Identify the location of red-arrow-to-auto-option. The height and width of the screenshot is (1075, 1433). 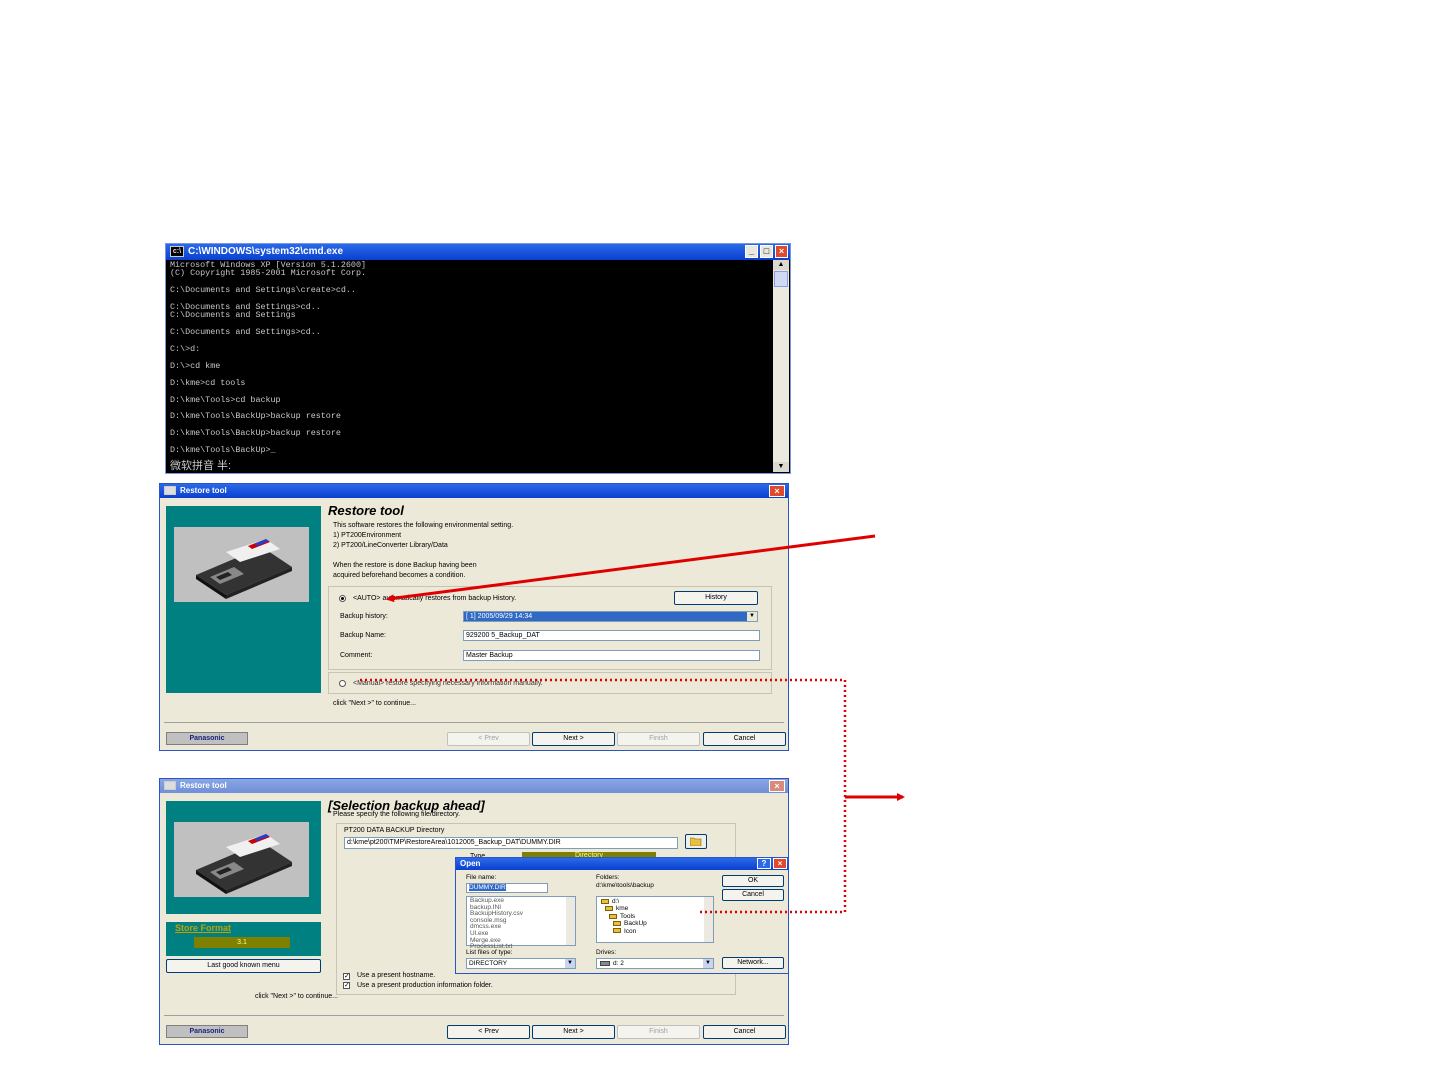
(631, 568).